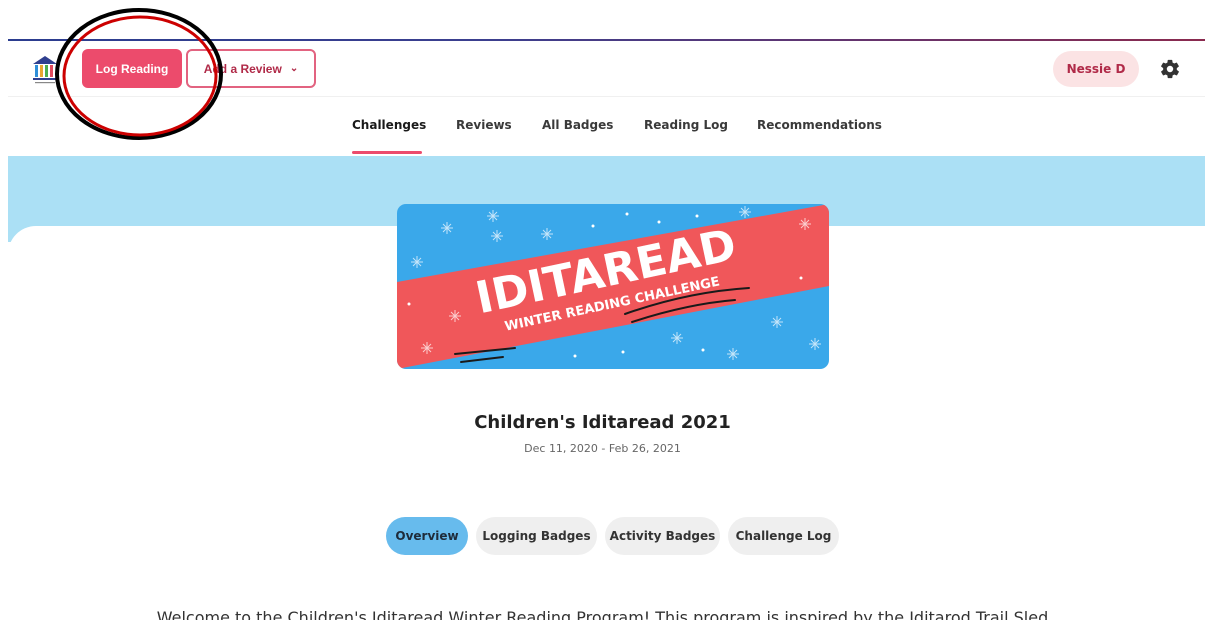  I want to click on gear-icon, so click(1170, 69).